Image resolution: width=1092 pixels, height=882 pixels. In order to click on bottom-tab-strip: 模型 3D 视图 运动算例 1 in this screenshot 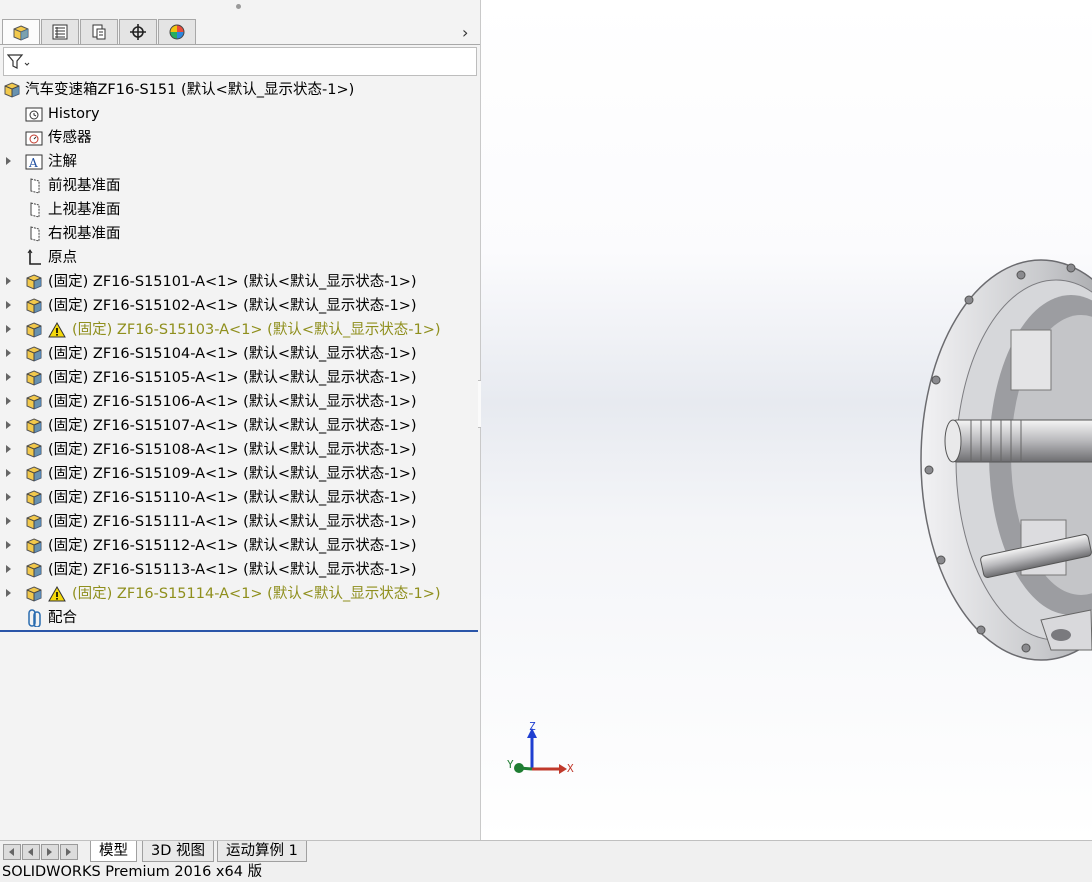, I will do `click(546, 851)`.